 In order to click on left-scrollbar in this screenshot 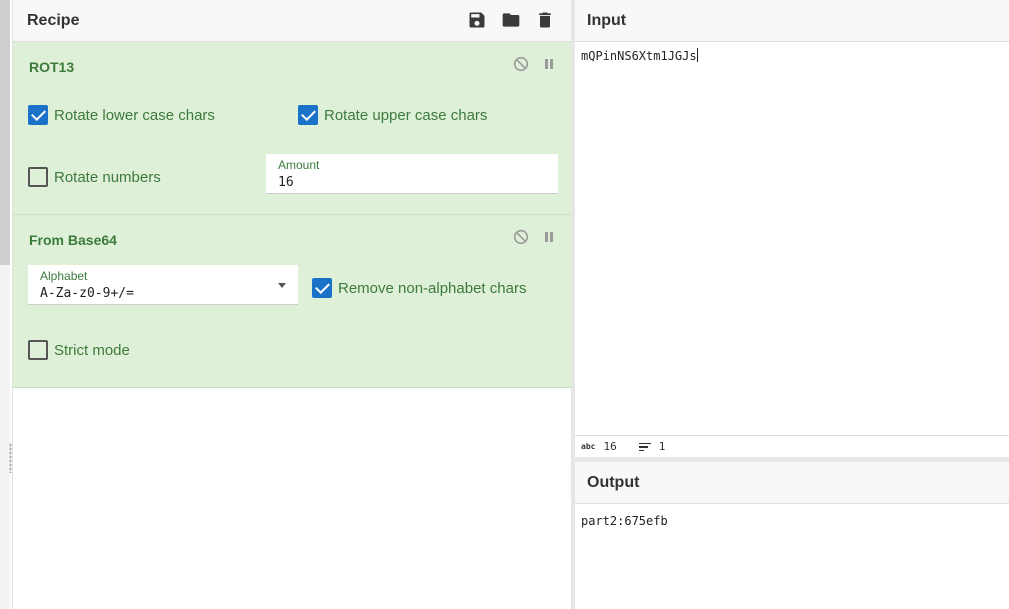, I will do `click(6, 304)`.